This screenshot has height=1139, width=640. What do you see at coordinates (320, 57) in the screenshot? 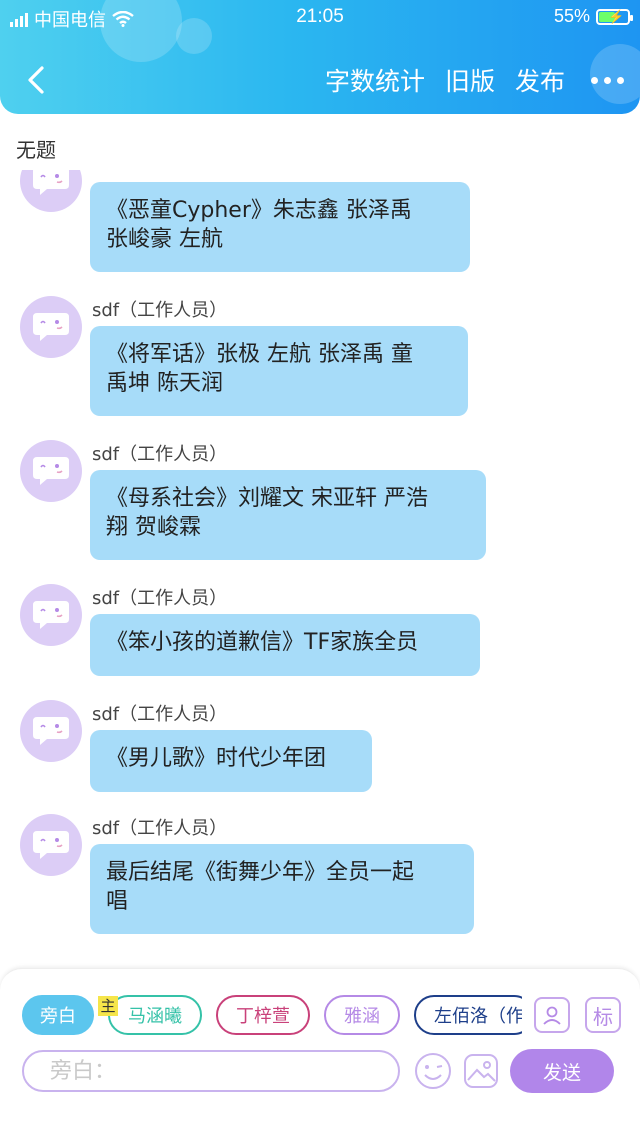
I see `header: 中国电信 21:05 55% ⚡ 字数统计 旧版 发布` at bounding box center [320, 57].